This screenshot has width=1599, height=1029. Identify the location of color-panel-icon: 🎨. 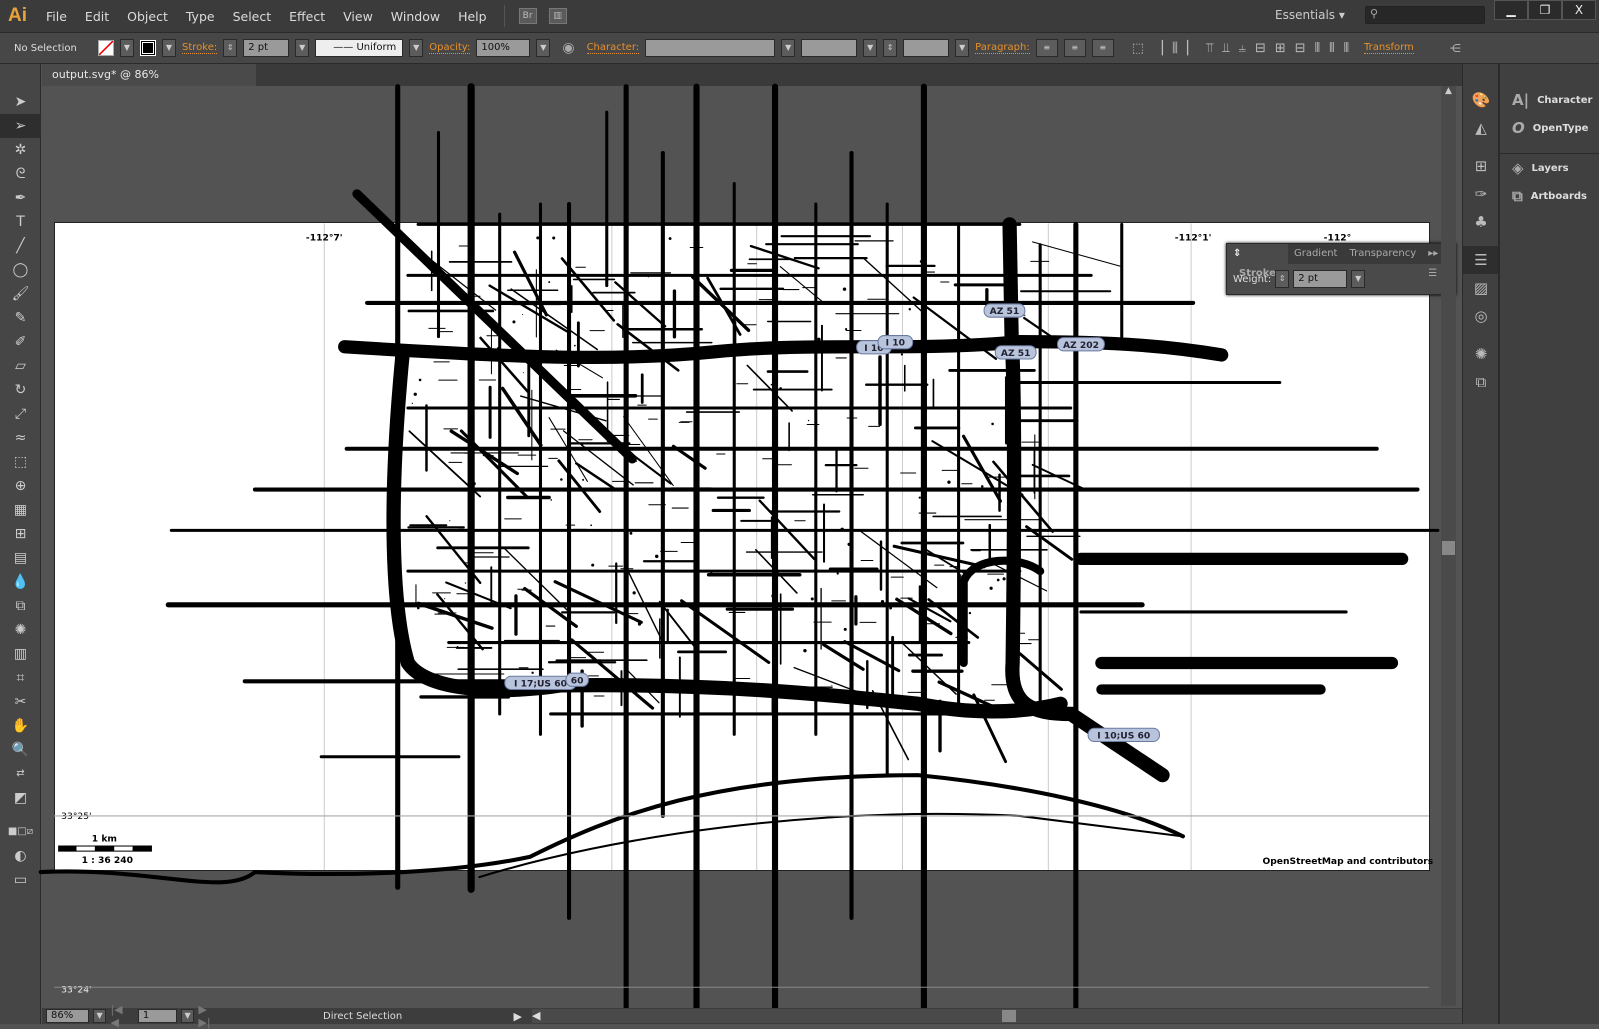
(1481, 100).